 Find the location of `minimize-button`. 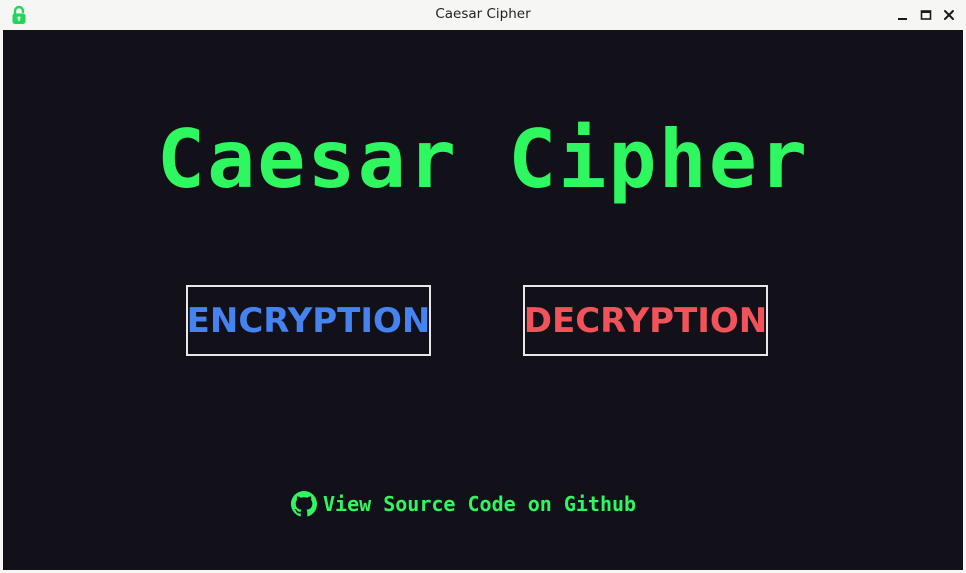

minimize-button is located at coordinates (903, 15).